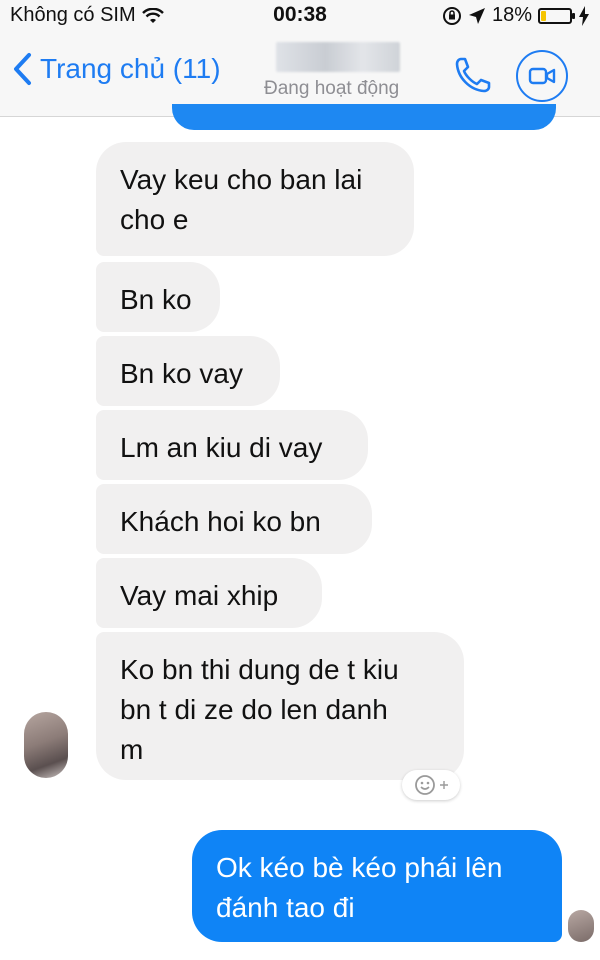  What do you see at coordinates (364, 117) in the screenshot?
I see `previous-message-bubble` at bounding box center [364, 117].